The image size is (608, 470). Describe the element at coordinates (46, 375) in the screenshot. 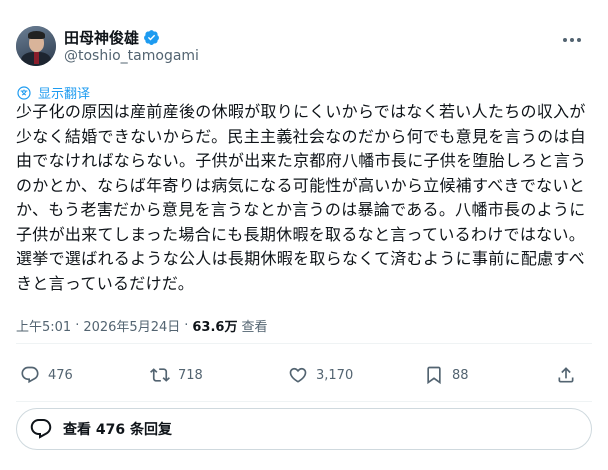

I see `reply-button: 476` at that location.